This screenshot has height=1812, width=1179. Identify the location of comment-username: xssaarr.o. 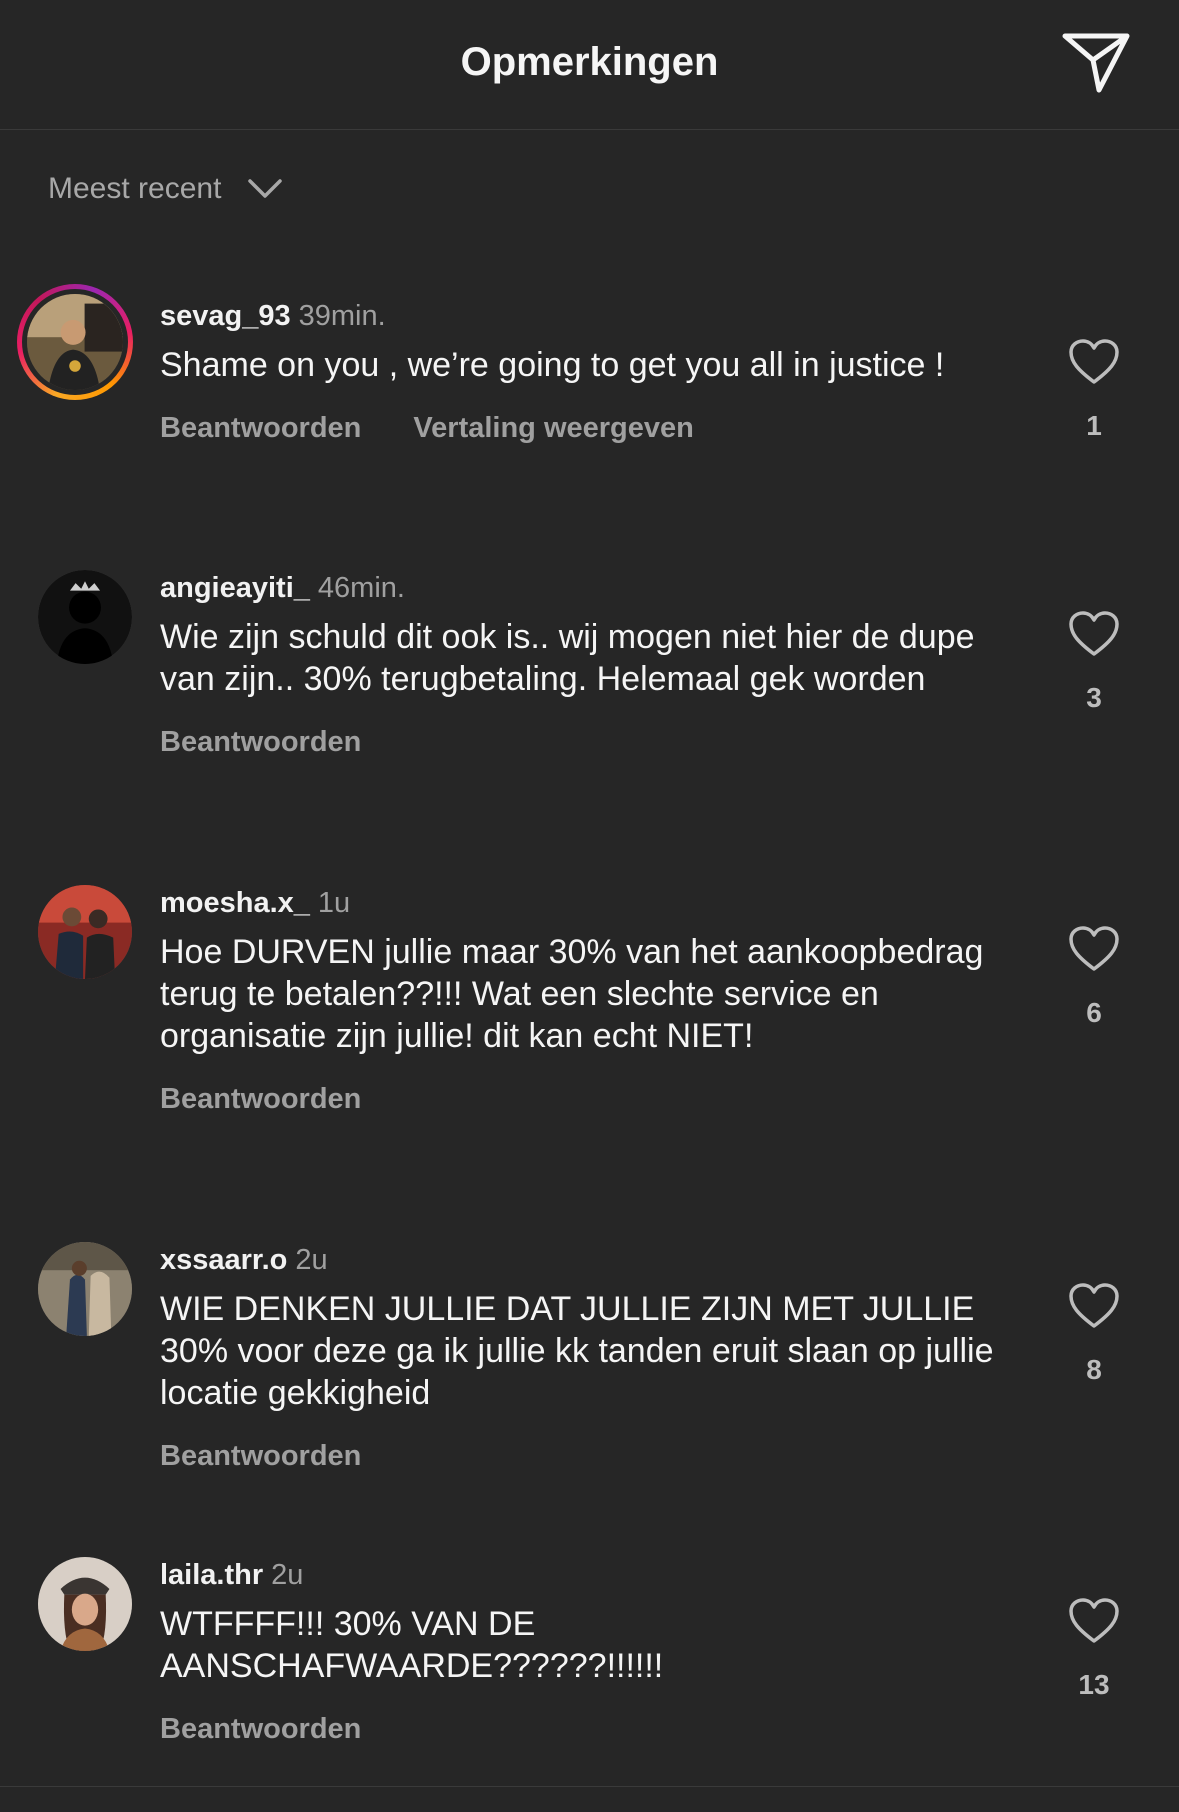
(223, 1260).